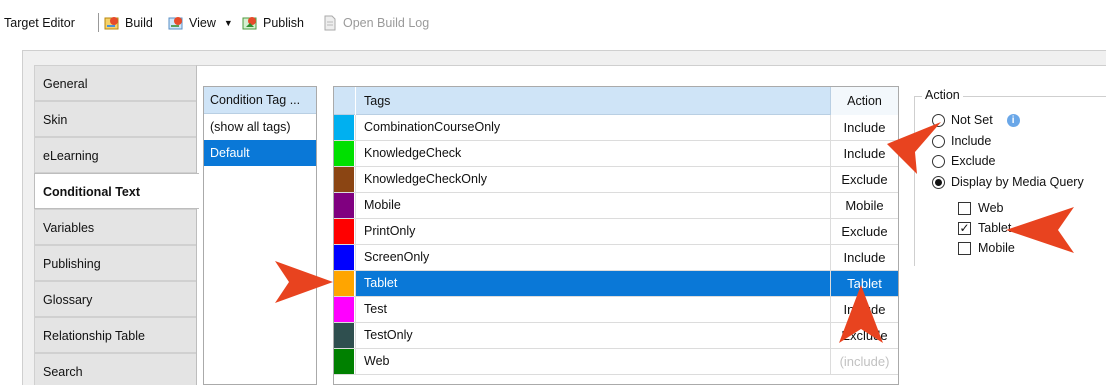  Describe the element at coordinates (938, 182) in the screenshot. I see `radio-button` at that location.